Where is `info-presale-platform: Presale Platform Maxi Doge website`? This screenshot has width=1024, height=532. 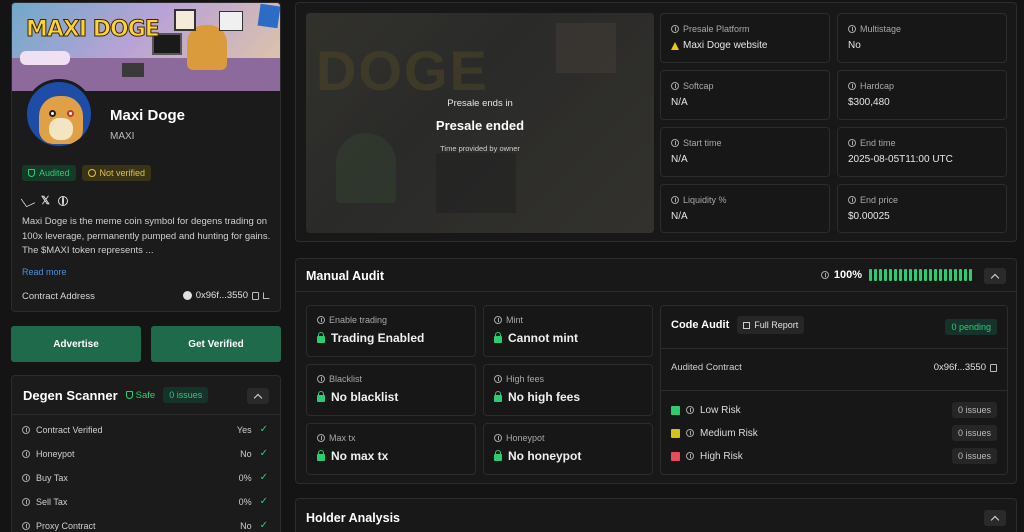
info-presale-platform: Presale Platform Maxi Doge website is located at coordinates (745, 38).